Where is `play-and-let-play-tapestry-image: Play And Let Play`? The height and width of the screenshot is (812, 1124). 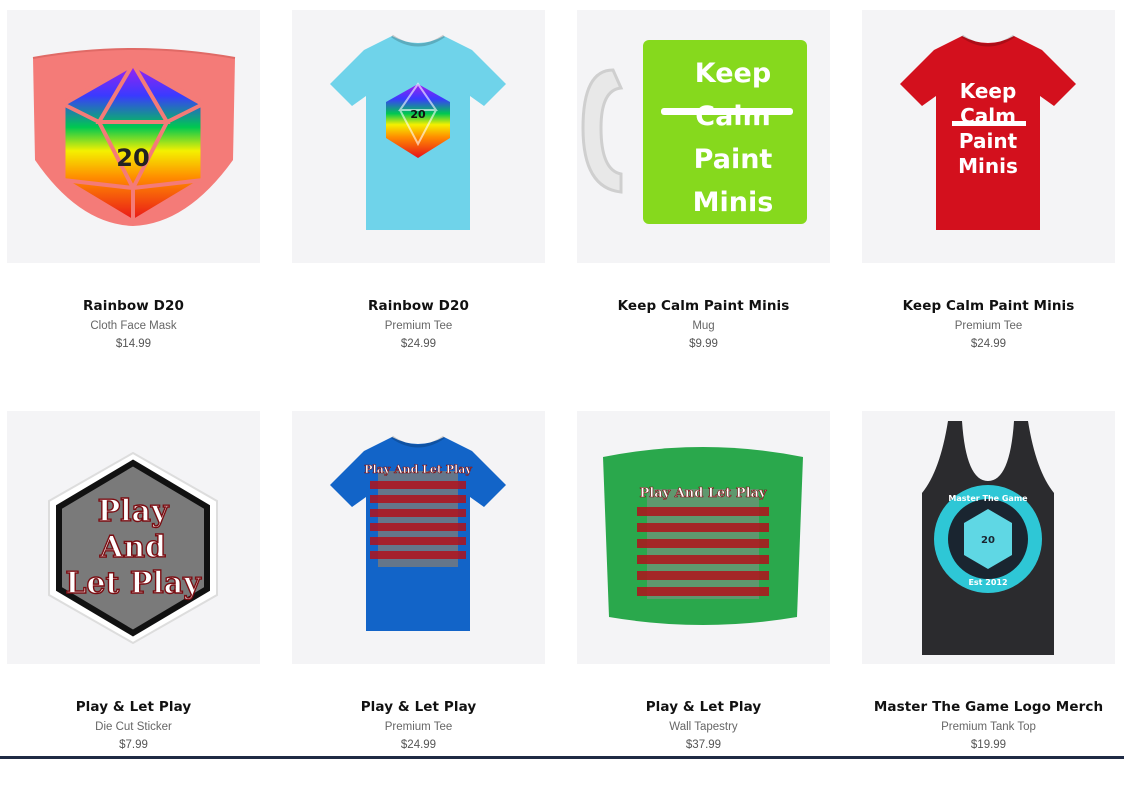
play-and-let-play-tapestry-image: Play And Let Play is located at coordinates (703, 536).